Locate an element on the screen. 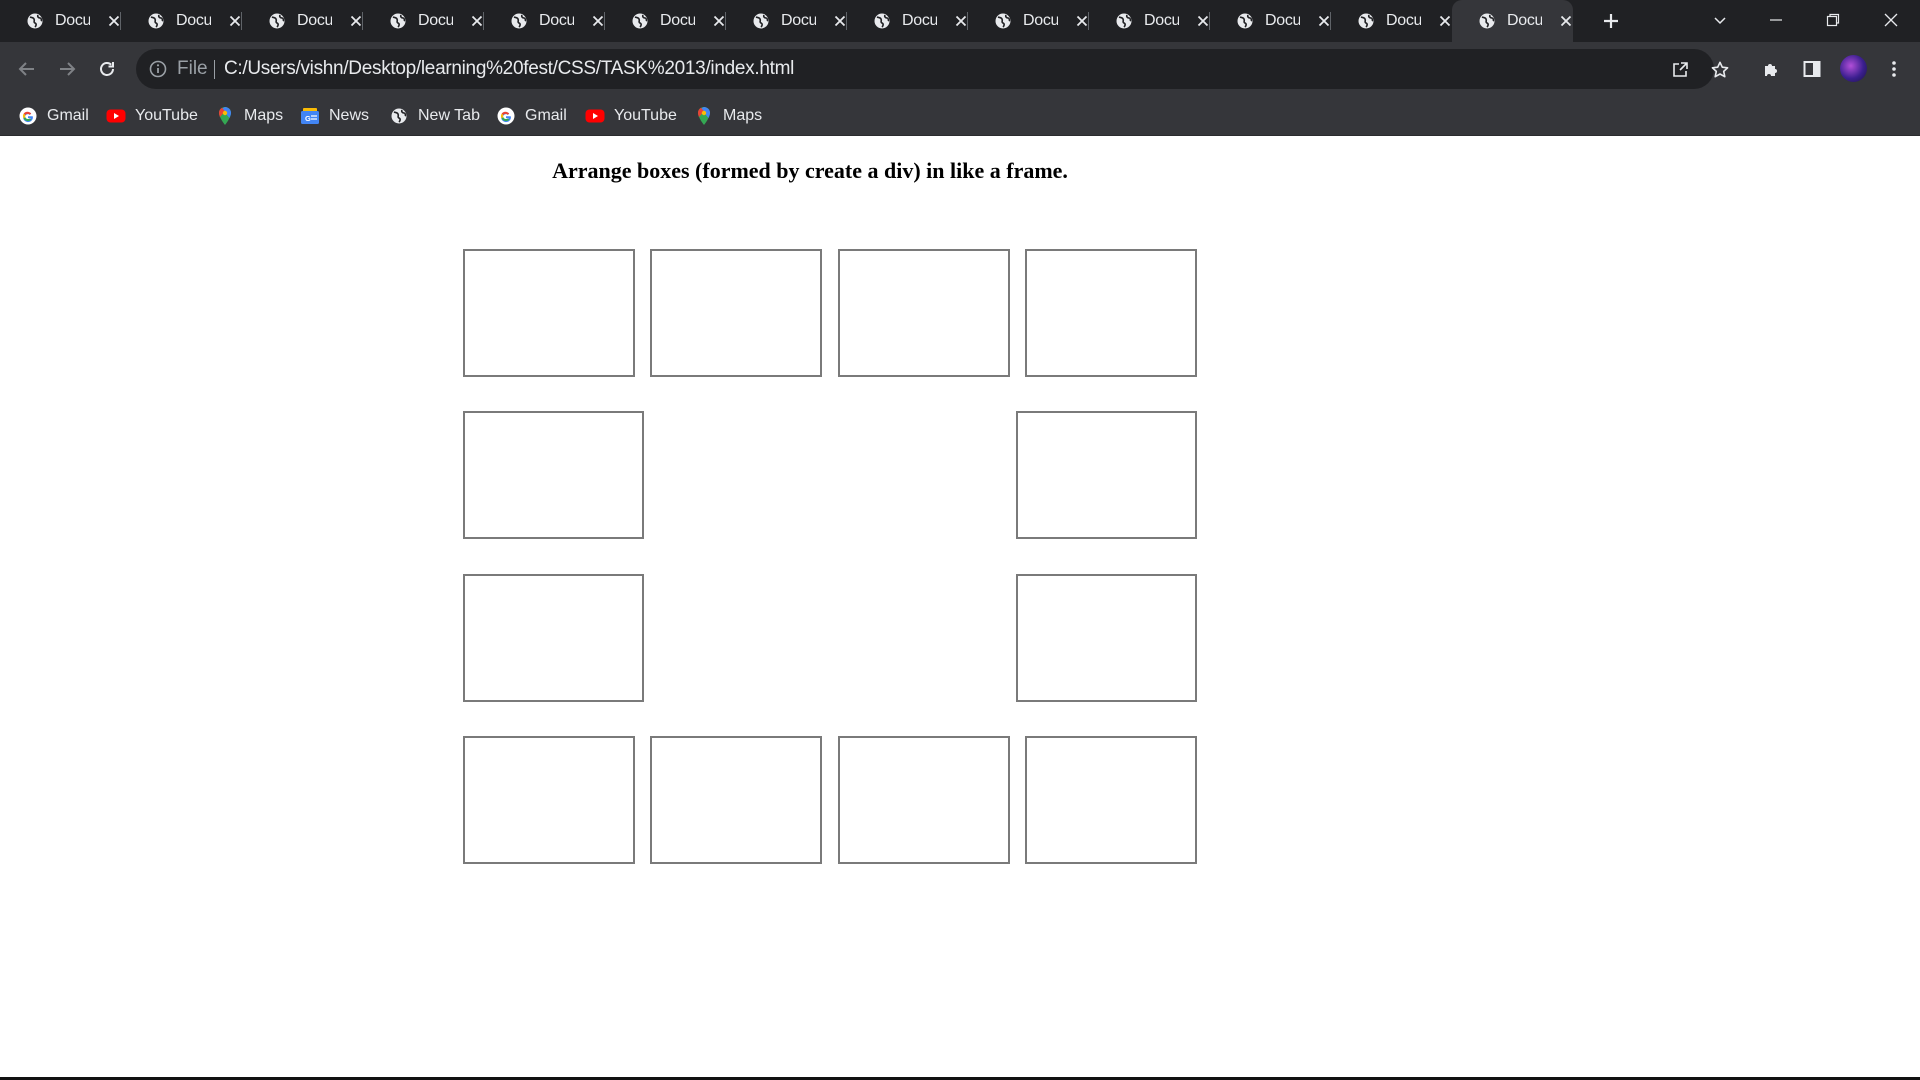 The image size is (1920, 1080). back-button is located at coordinates (27, 69).